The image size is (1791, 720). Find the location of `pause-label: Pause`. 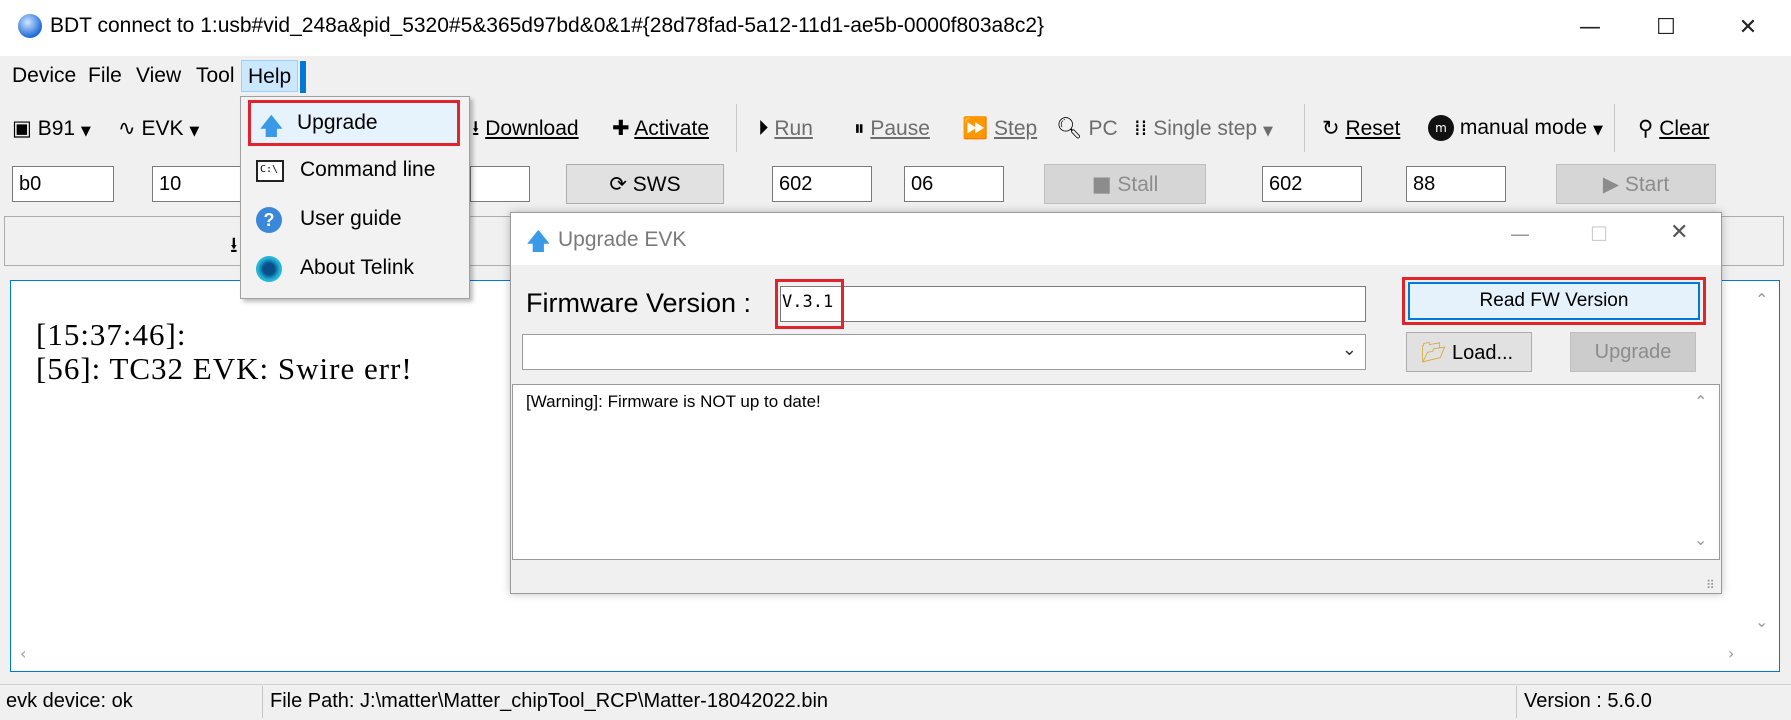

pause-label: Pause is located at coordinates (900, 128).